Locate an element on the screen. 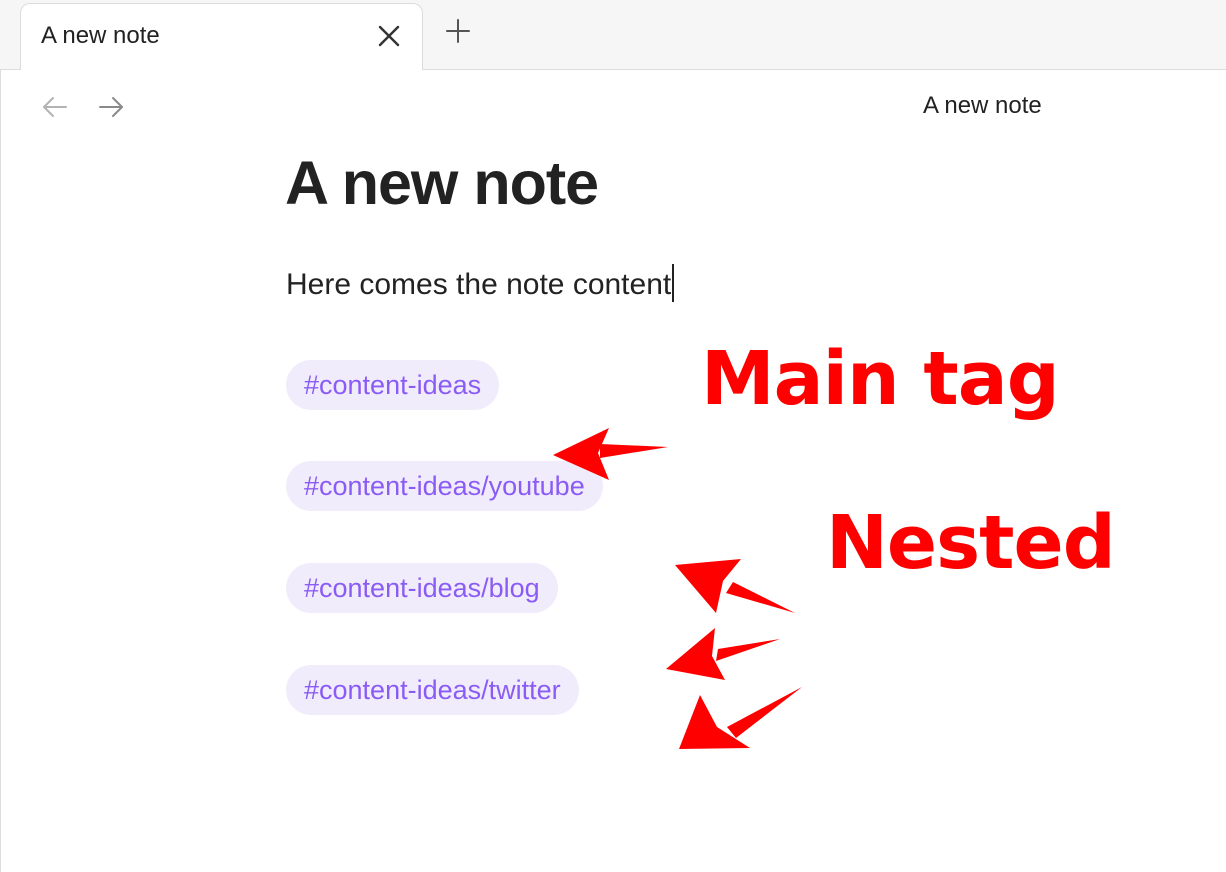  plus-icon is located at coordinates (458, 31).